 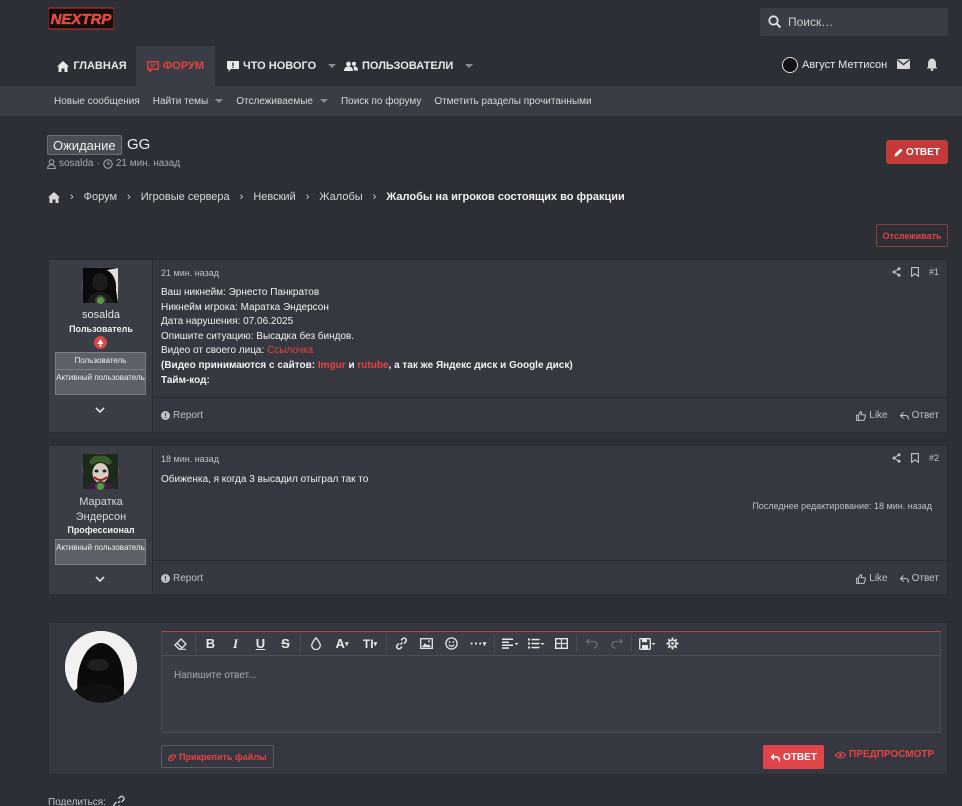 I want to click on post-username: sosalda, so click(x=101, y=315).